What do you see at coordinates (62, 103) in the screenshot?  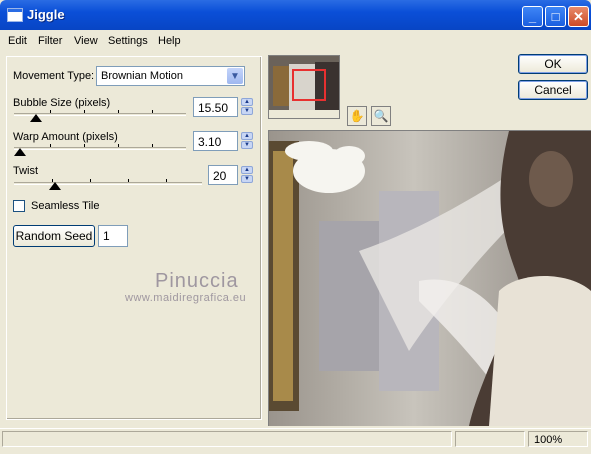 I see `bubble-size-label: Bubble Size (pixels)` at bounding box center [62, 103].